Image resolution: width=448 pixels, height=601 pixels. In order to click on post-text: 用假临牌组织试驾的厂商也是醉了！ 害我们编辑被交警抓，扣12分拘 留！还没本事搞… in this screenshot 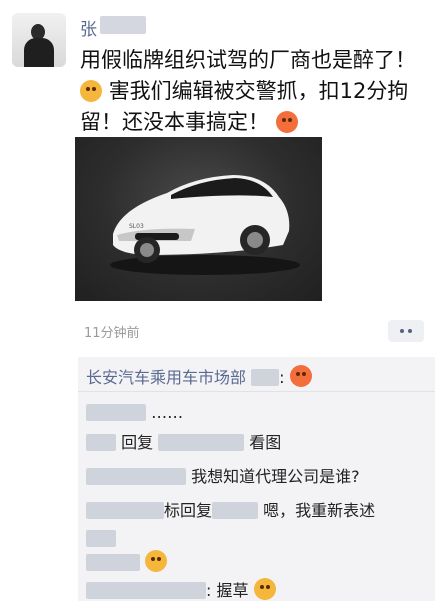, I will do `click(256, 91)`.